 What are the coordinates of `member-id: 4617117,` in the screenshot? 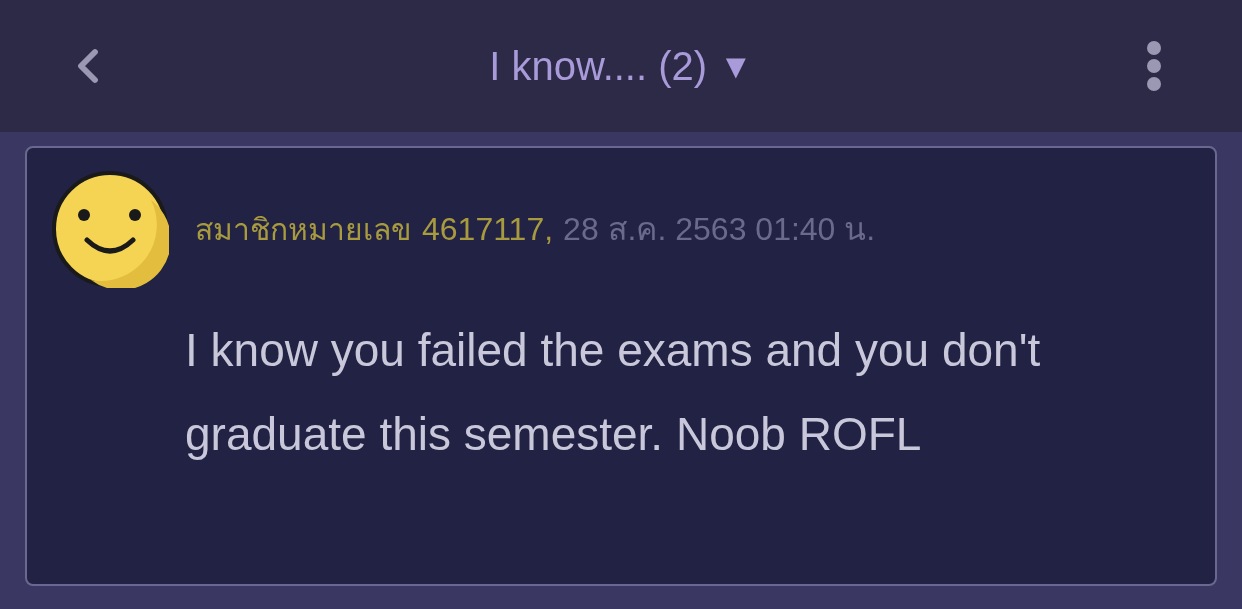 It's located at (488, 229).